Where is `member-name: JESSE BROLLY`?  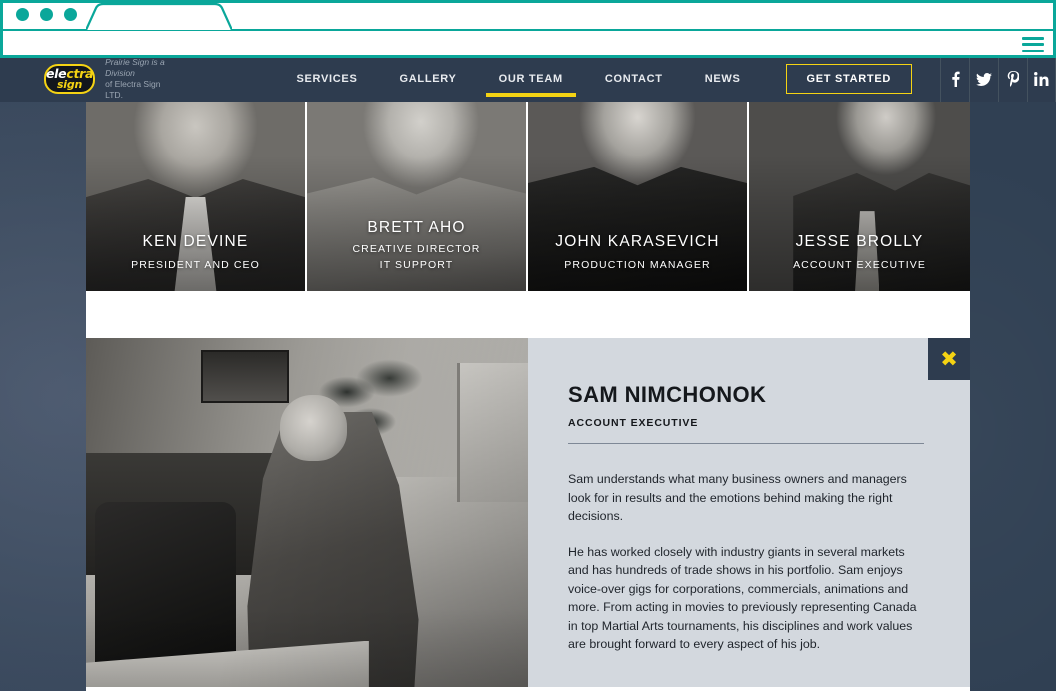
member-name: JESSE BROLLY is located at coordinates (859, 241).